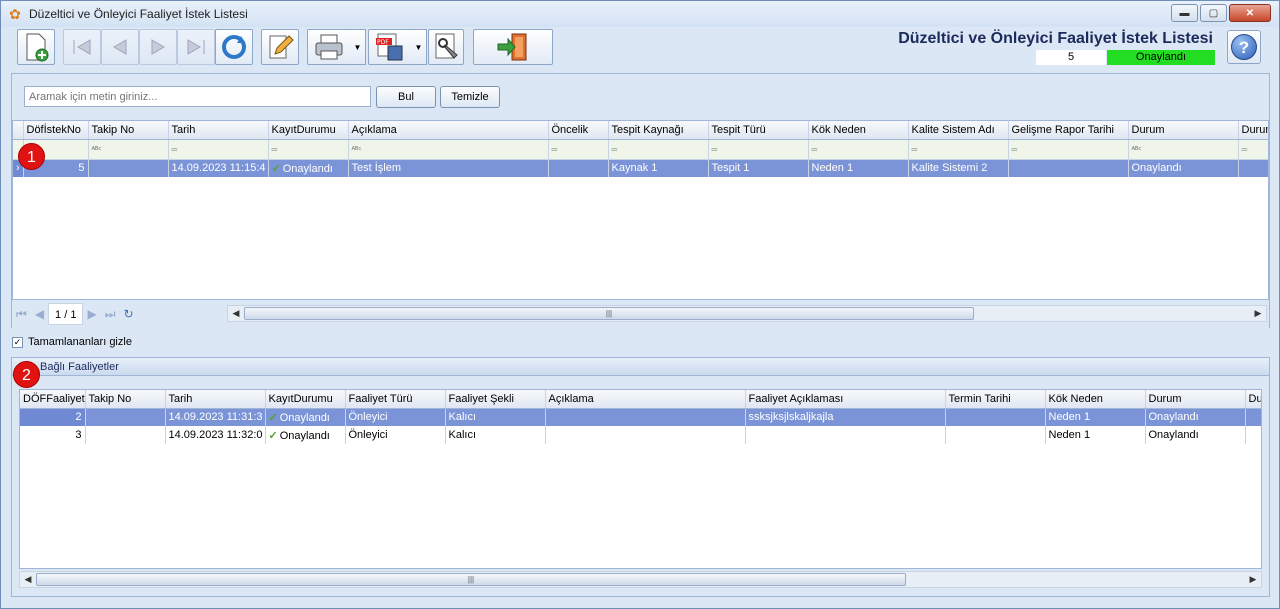  What do you see at coordinates (280, 47) in the screenshot?
I see `edit-button` at bounding box center [280, 47].